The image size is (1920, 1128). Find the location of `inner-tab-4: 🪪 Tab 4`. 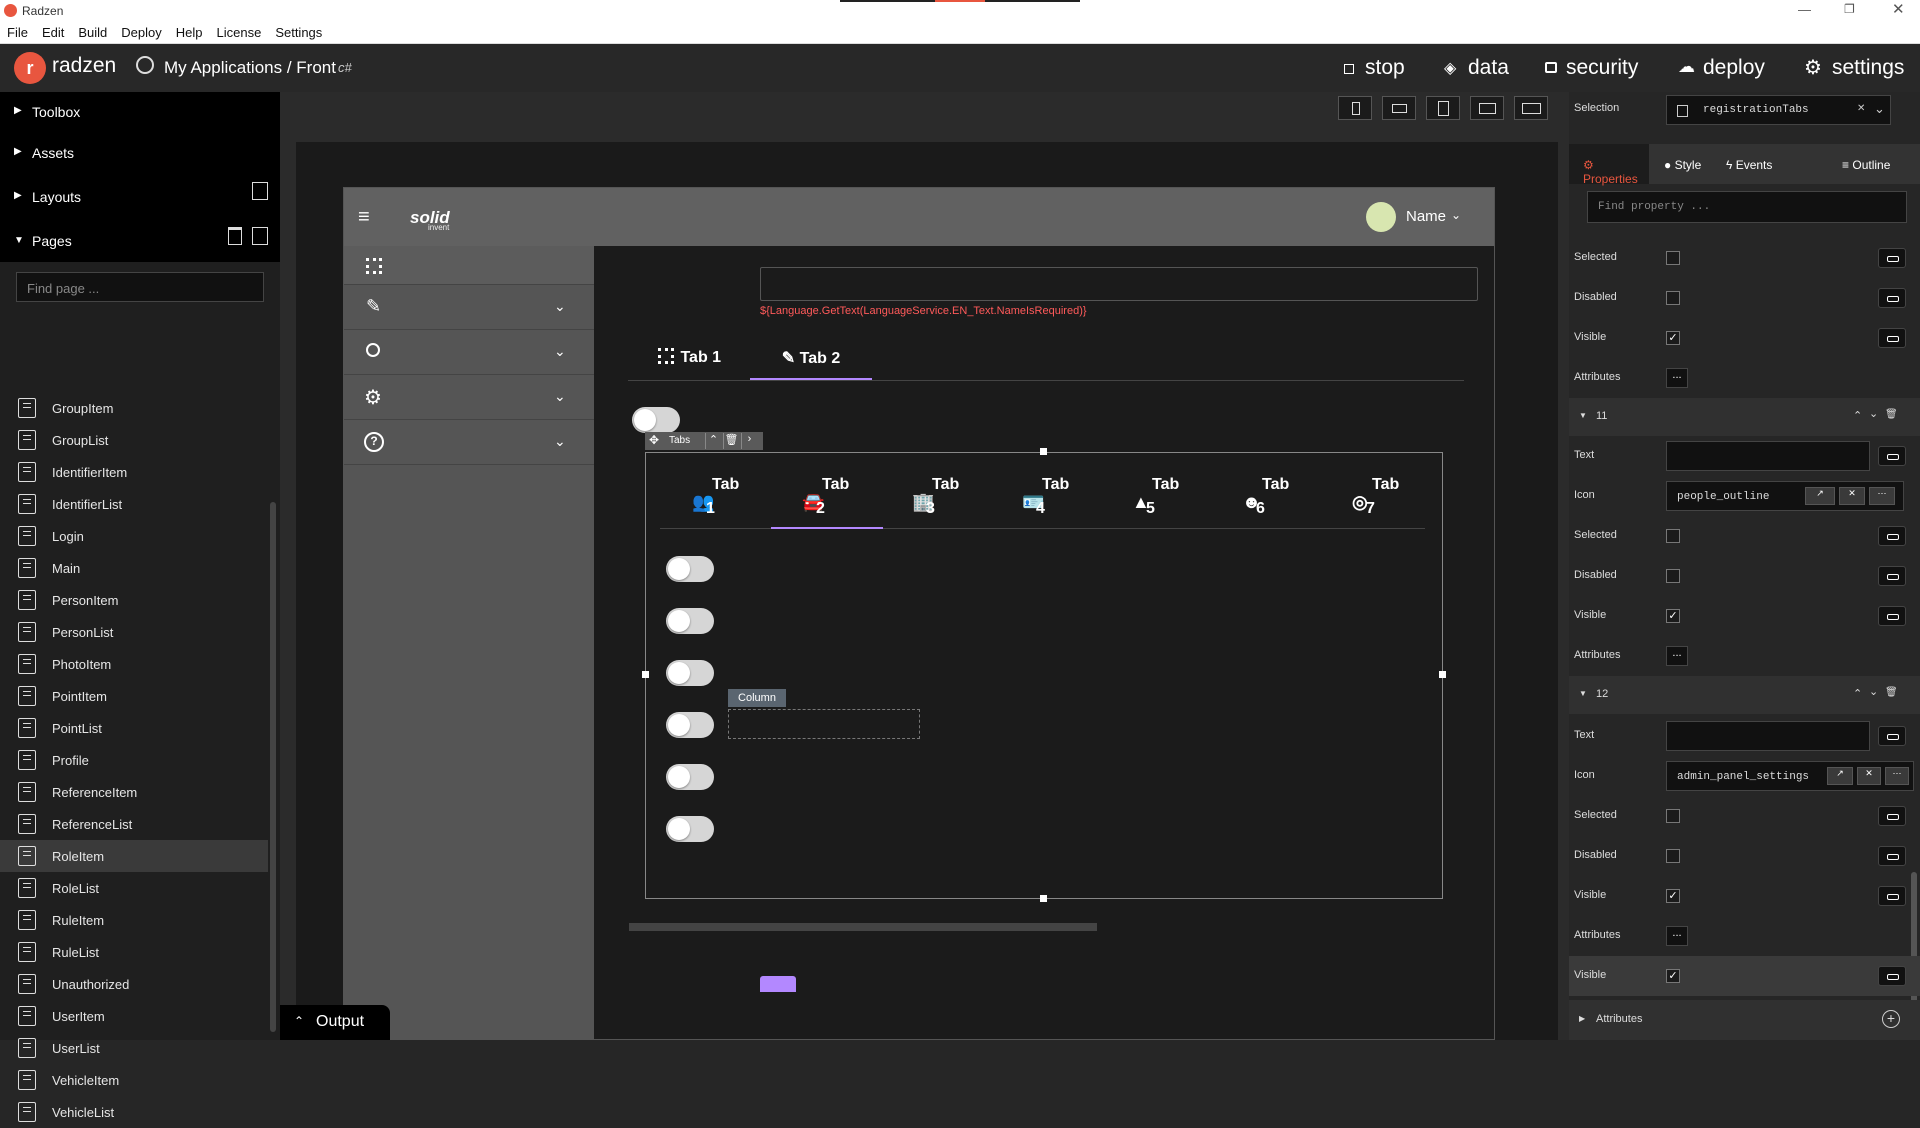

inner-tab-4: 🪪 Tab 4 is located at coordinates (1040, 501).